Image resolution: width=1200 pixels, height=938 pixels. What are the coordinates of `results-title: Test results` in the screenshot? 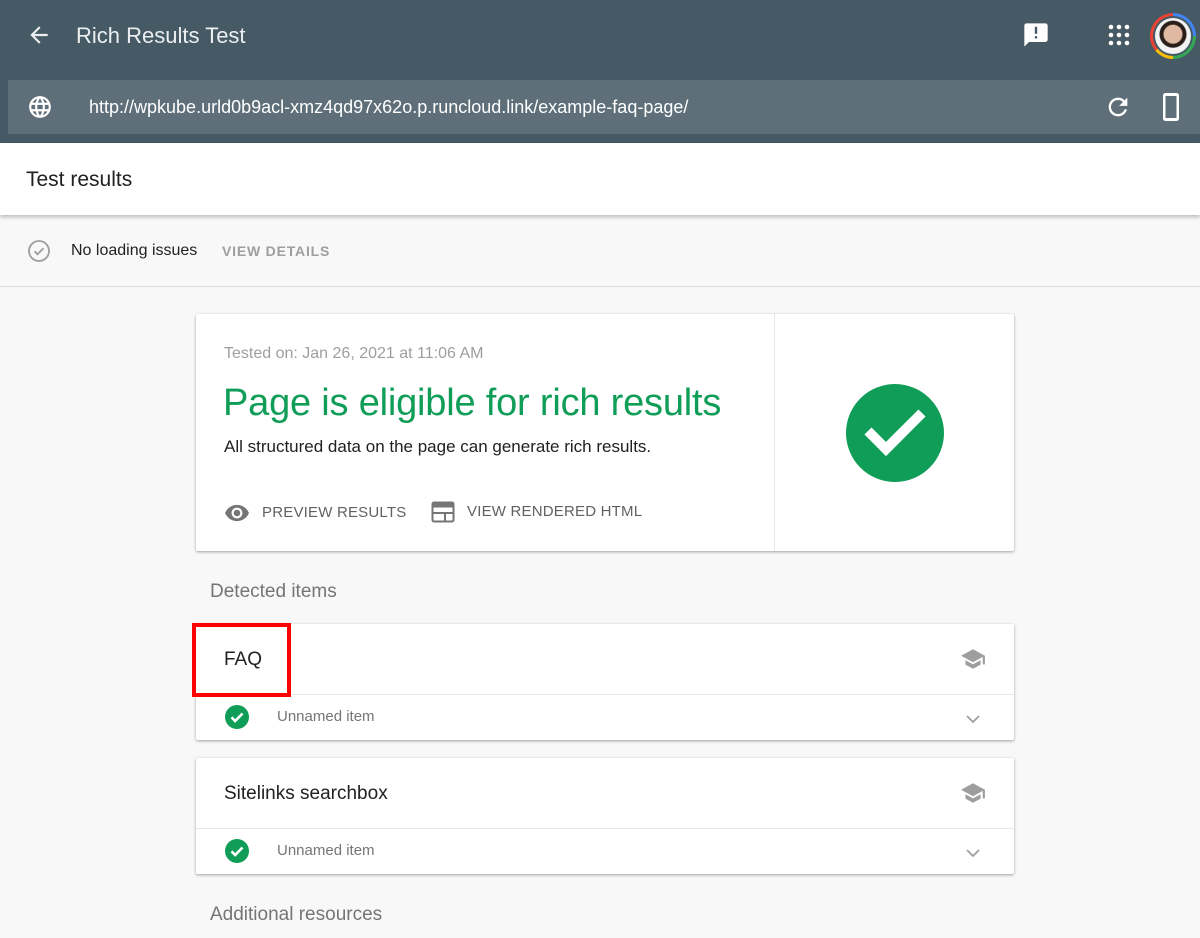 It's located at (79, 179).